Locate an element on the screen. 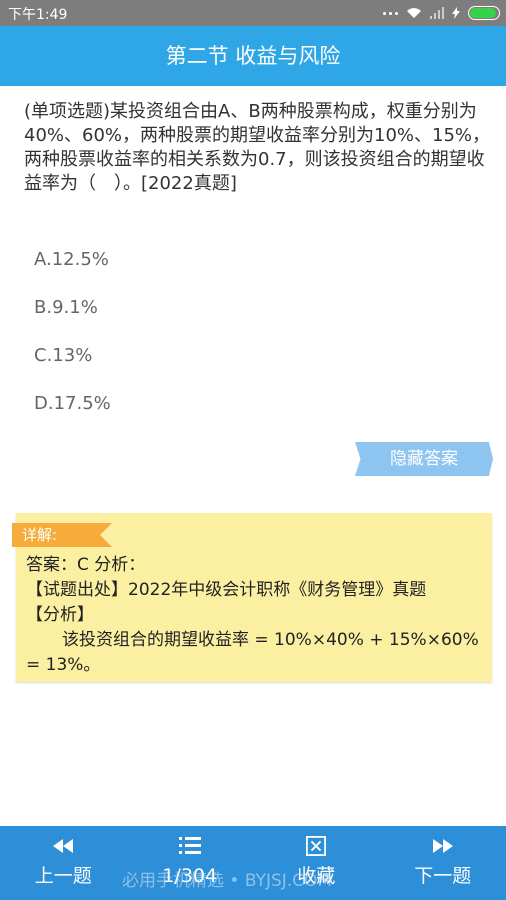  prev-label: 上一题 is located at coordinates (63, 876).